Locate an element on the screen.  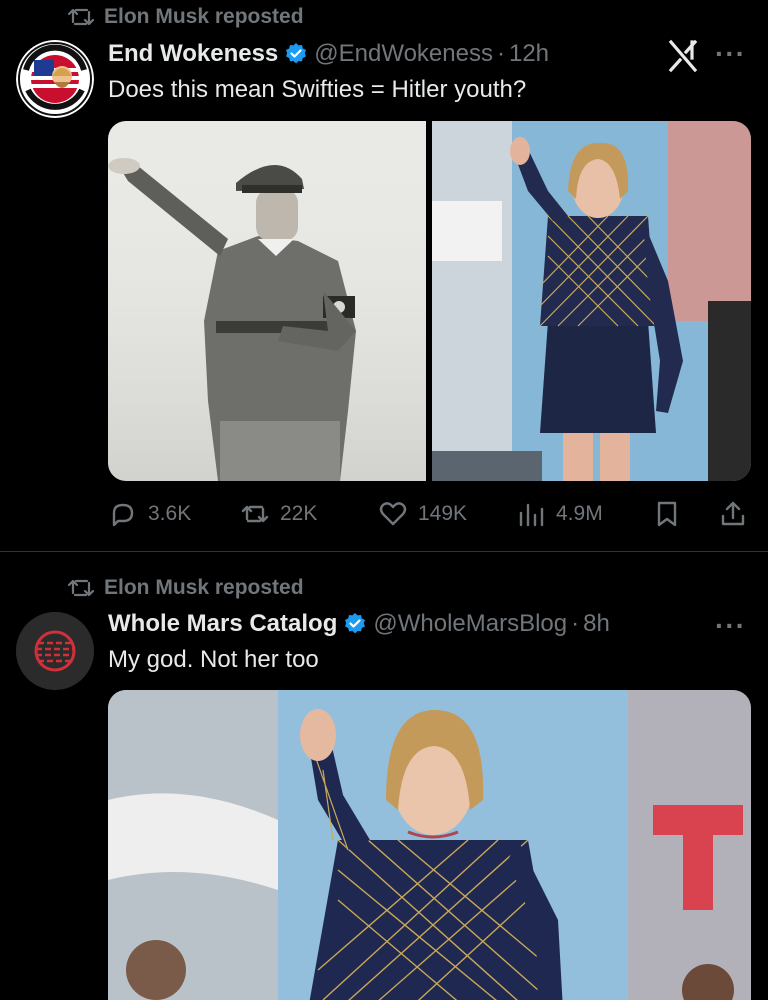
post-actions: 3.6K 22K 149K 4.9M is located at coordinates (432, 514).